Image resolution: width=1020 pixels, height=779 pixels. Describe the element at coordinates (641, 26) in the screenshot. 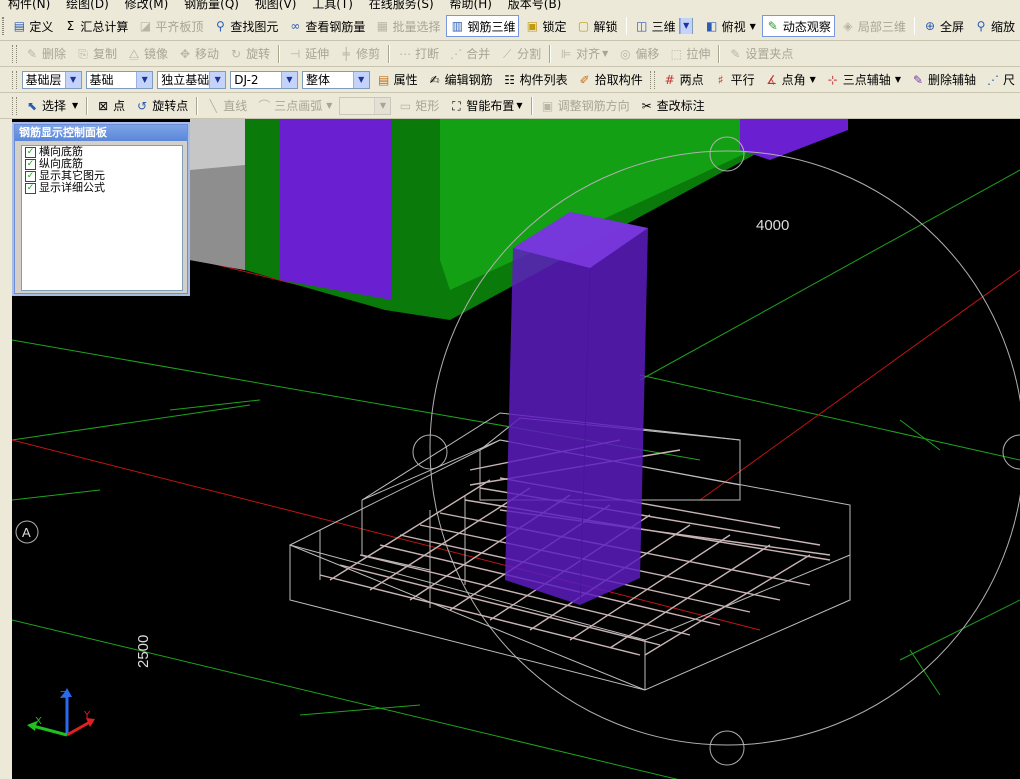

I see `cube-icon: ◫` at that location.